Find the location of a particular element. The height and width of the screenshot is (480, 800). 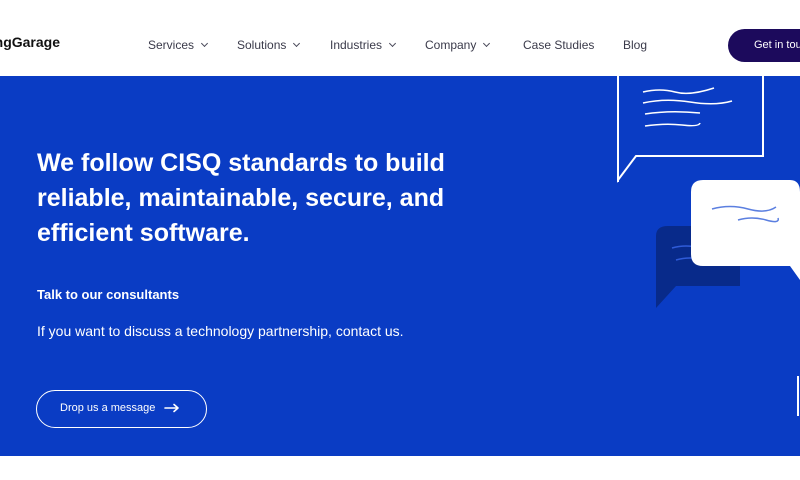

nav-item-company: Company is located at coordinates (458, 45).